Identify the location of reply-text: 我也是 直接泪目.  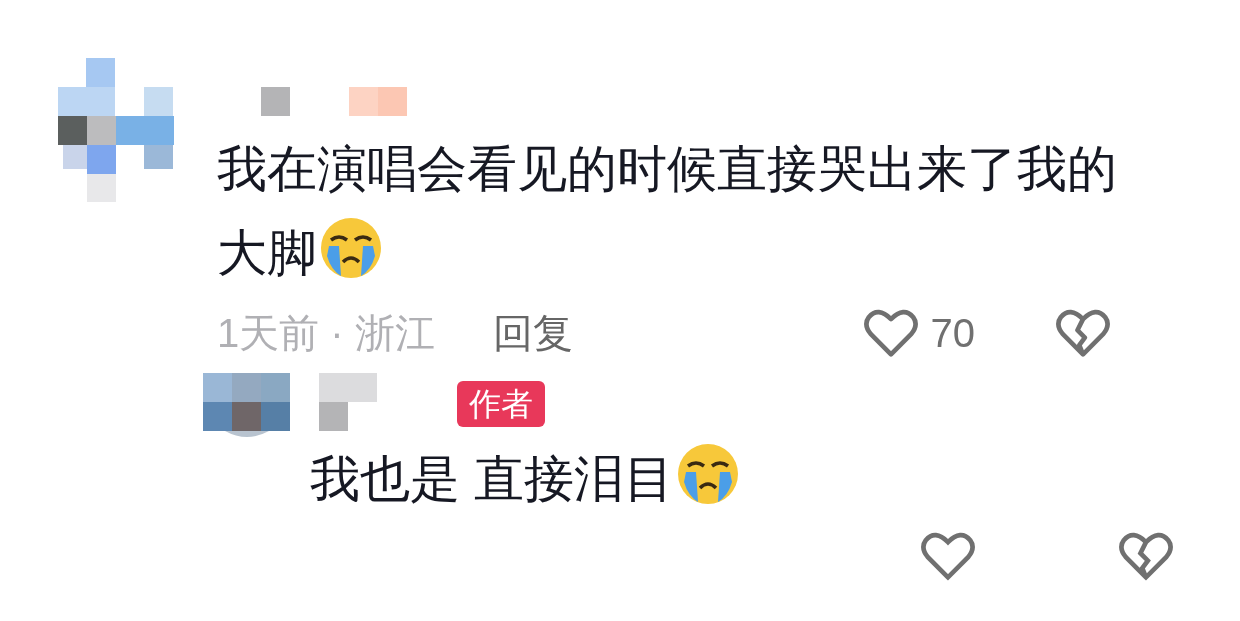
(775, 479).